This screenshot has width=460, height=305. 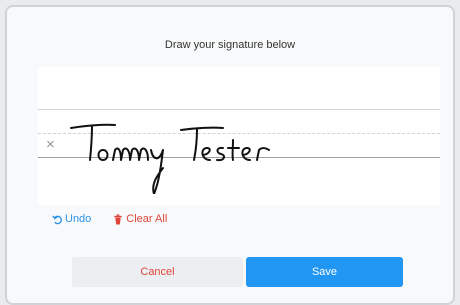 I want to click on x-mark-icon: ×, so click(x=50, y=144).